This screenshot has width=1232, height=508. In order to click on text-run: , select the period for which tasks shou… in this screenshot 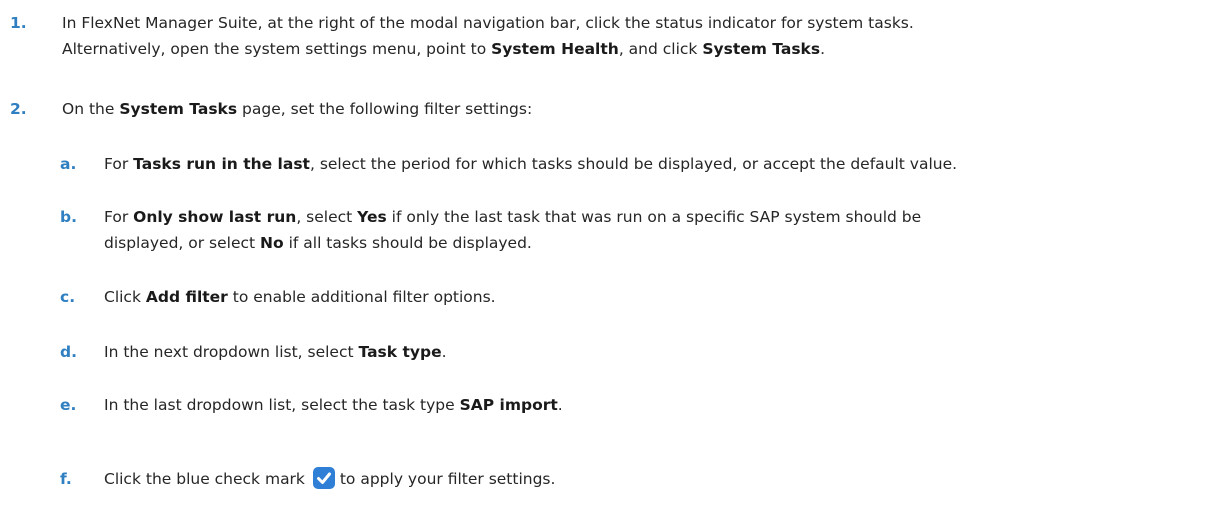, I will do `click(633, 164)`.